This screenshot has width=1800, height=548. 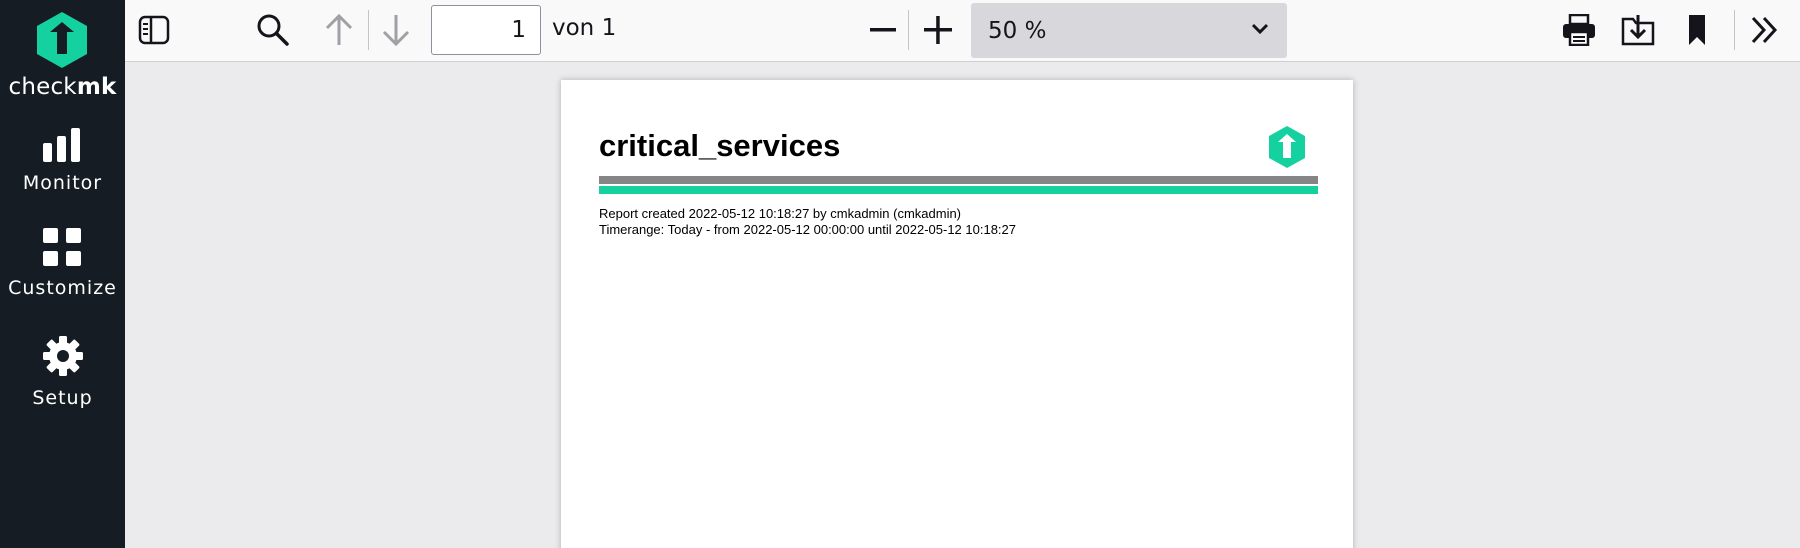 I want to click on page-number-input, so click(x=486, y=30).